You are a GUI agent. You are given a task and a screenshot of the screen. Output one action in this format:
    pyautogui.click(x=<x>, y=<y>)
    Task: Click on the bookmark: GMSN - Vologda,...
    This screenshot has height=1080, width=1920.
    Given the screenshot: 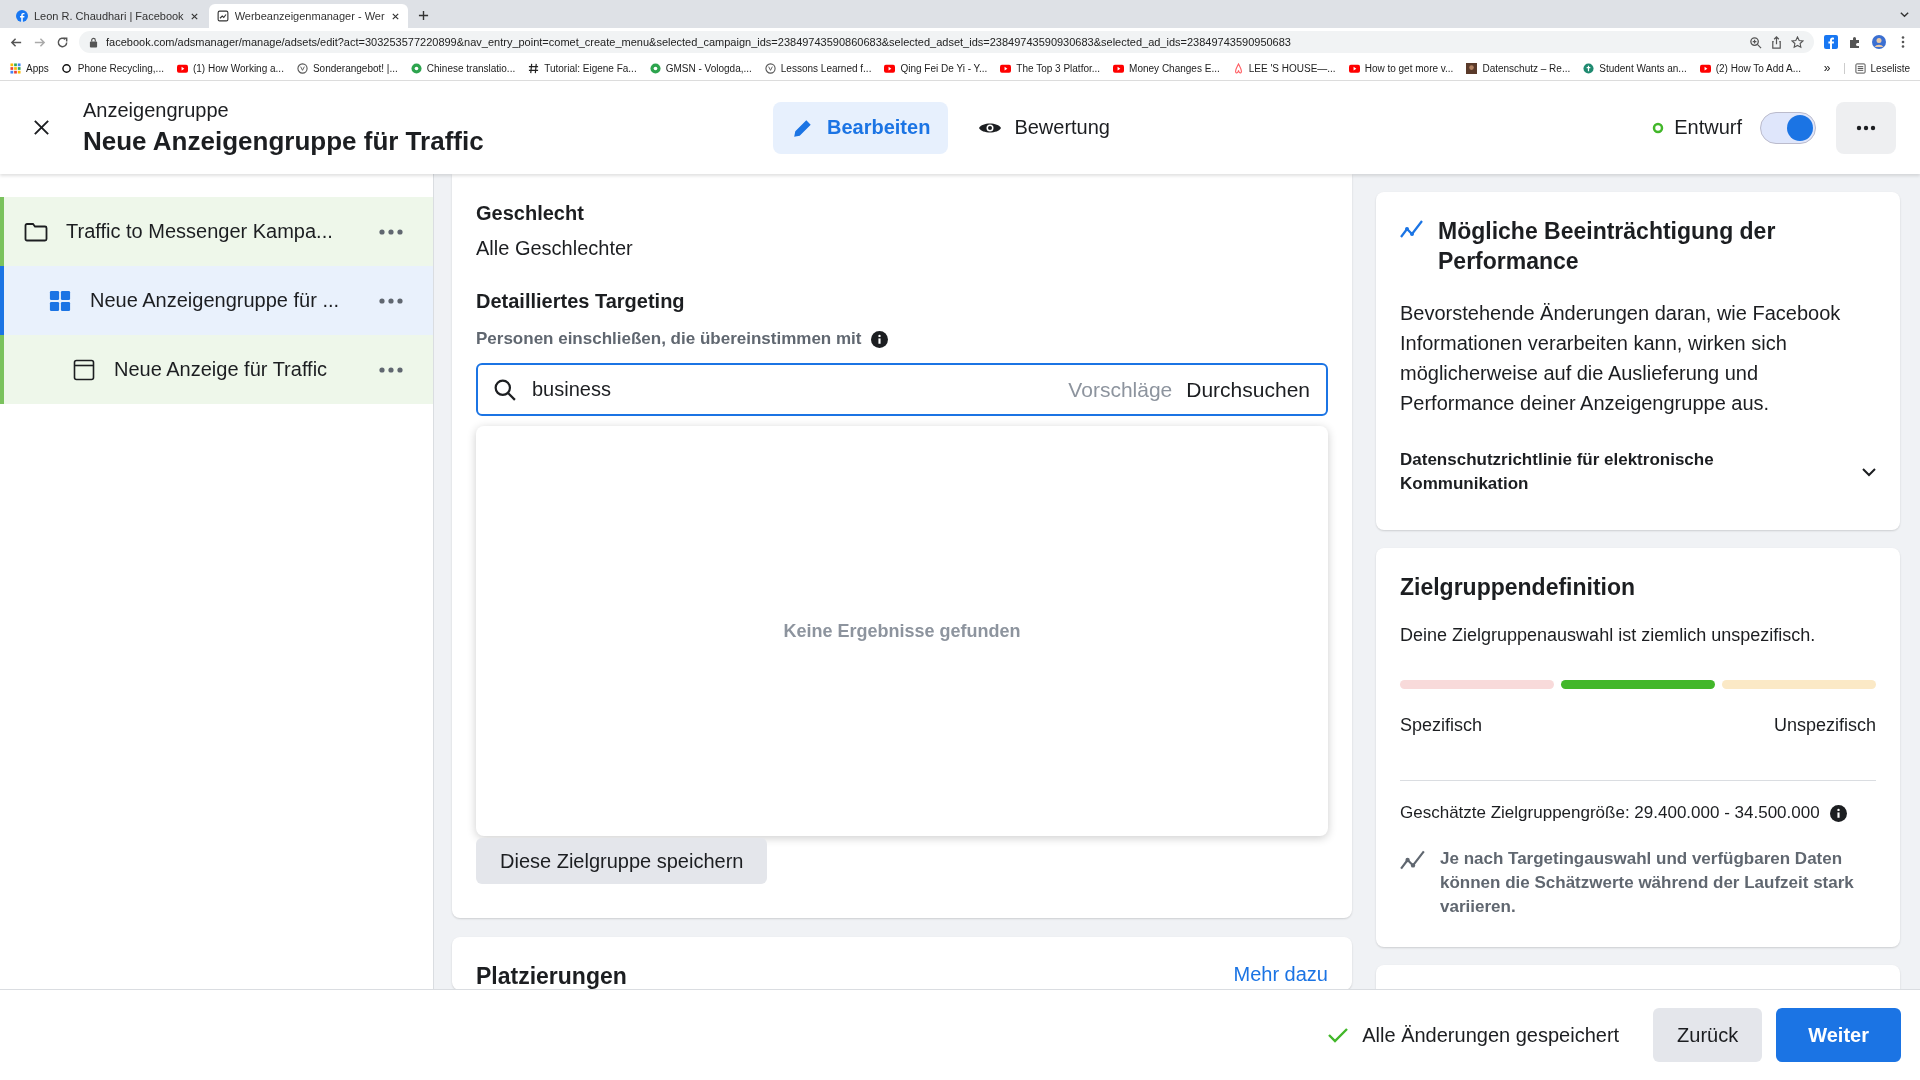 What is the action you would take?
    pyautogui.click(x=700, y=68)
    